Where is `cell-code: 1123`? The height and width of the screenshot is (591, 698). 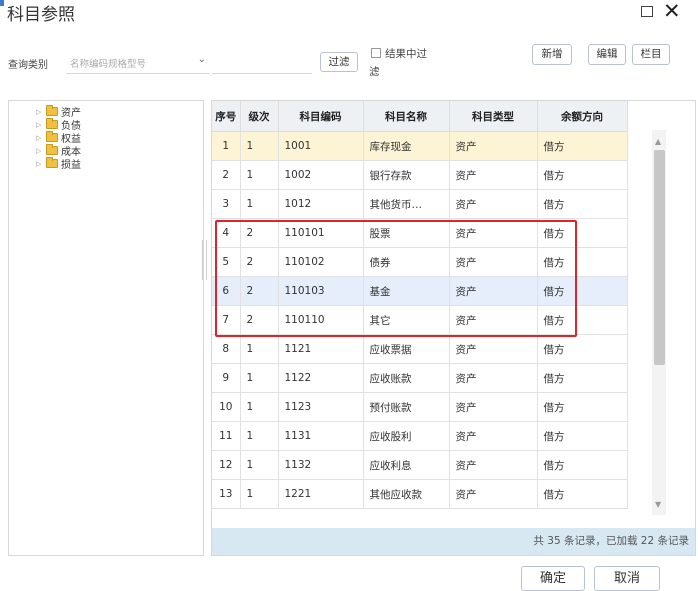 cell-code: 1123 is located at coordinates (321, 407).